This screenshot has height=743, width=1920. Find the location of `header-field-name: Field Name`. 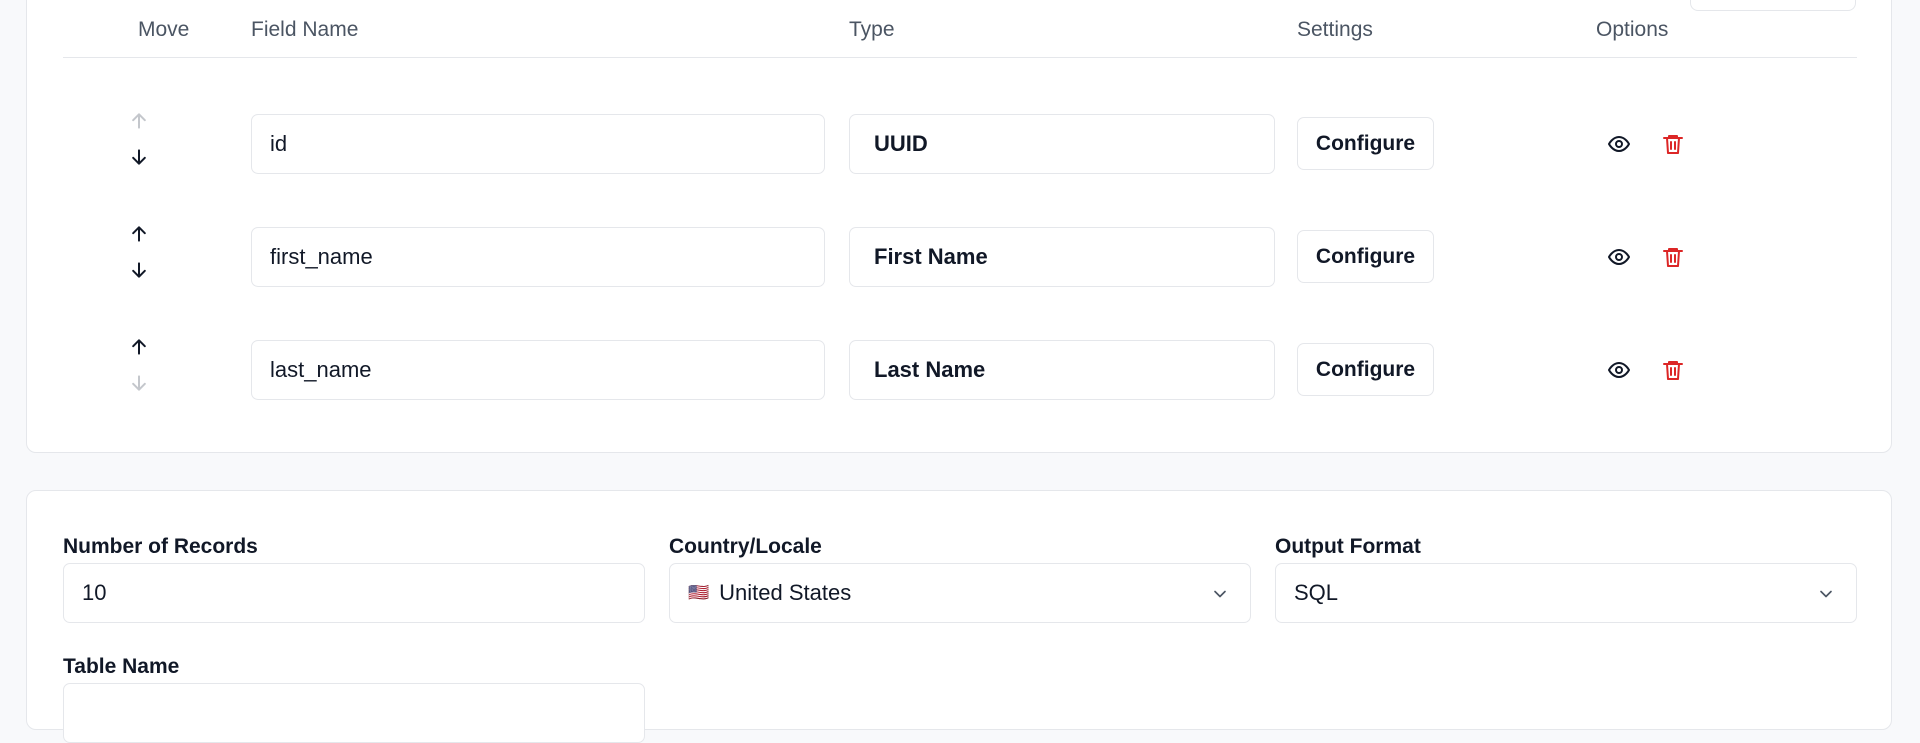

header-field-name: Field Name is located at coordinates (305, 29).